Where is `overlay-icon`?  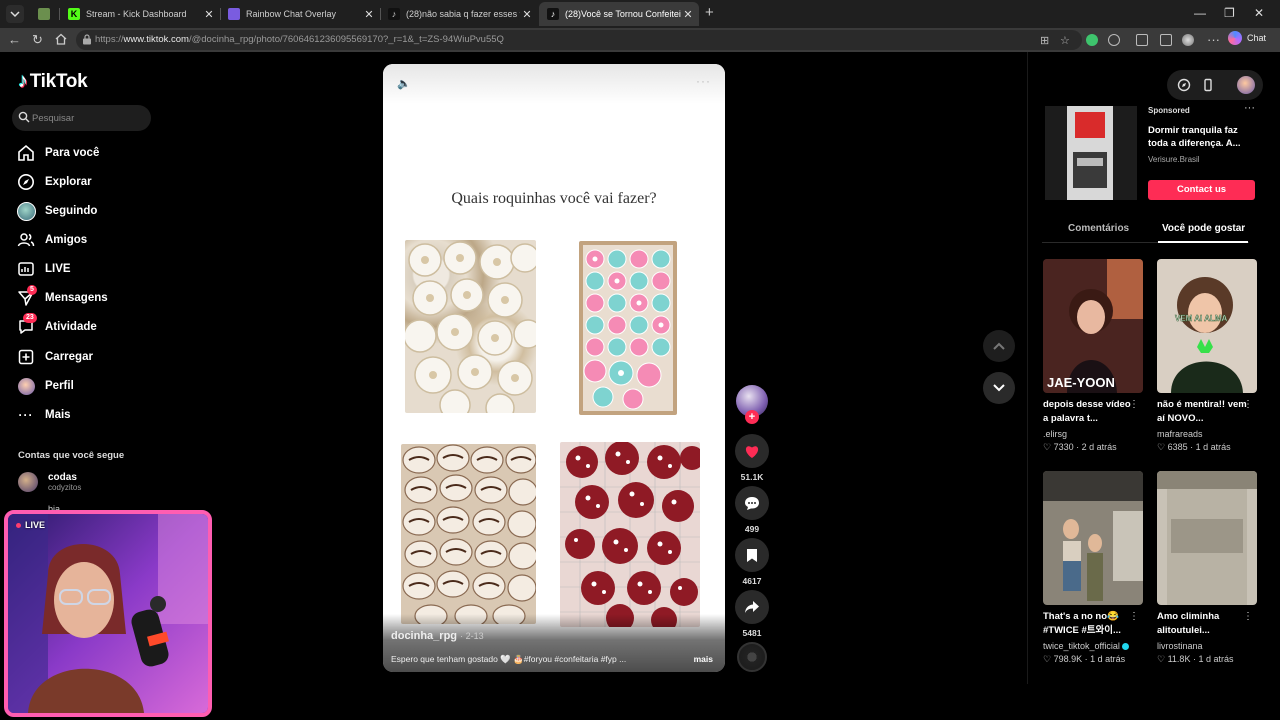
overlay-icon is located at coordinates (234, 14).